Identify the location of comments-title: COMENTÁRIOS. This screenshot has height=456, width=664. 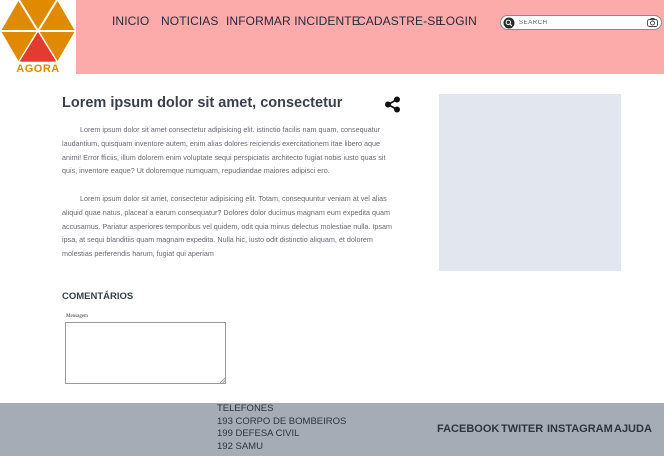
(98, 296).